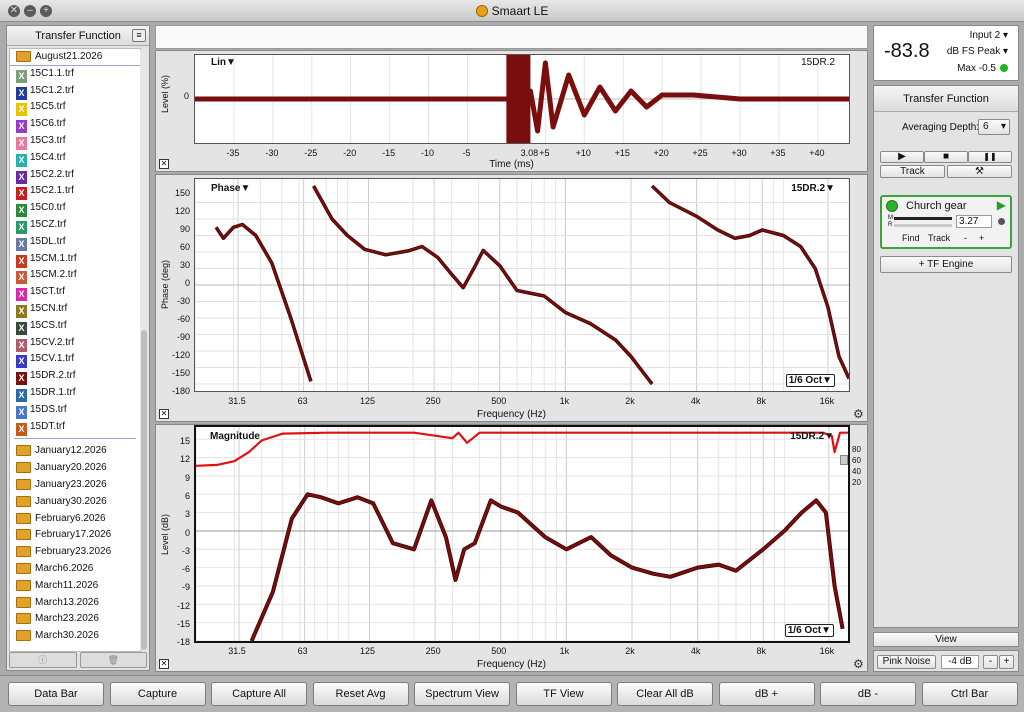  I want to click on phase-dropdown: Phase▼, so click(230, 188).